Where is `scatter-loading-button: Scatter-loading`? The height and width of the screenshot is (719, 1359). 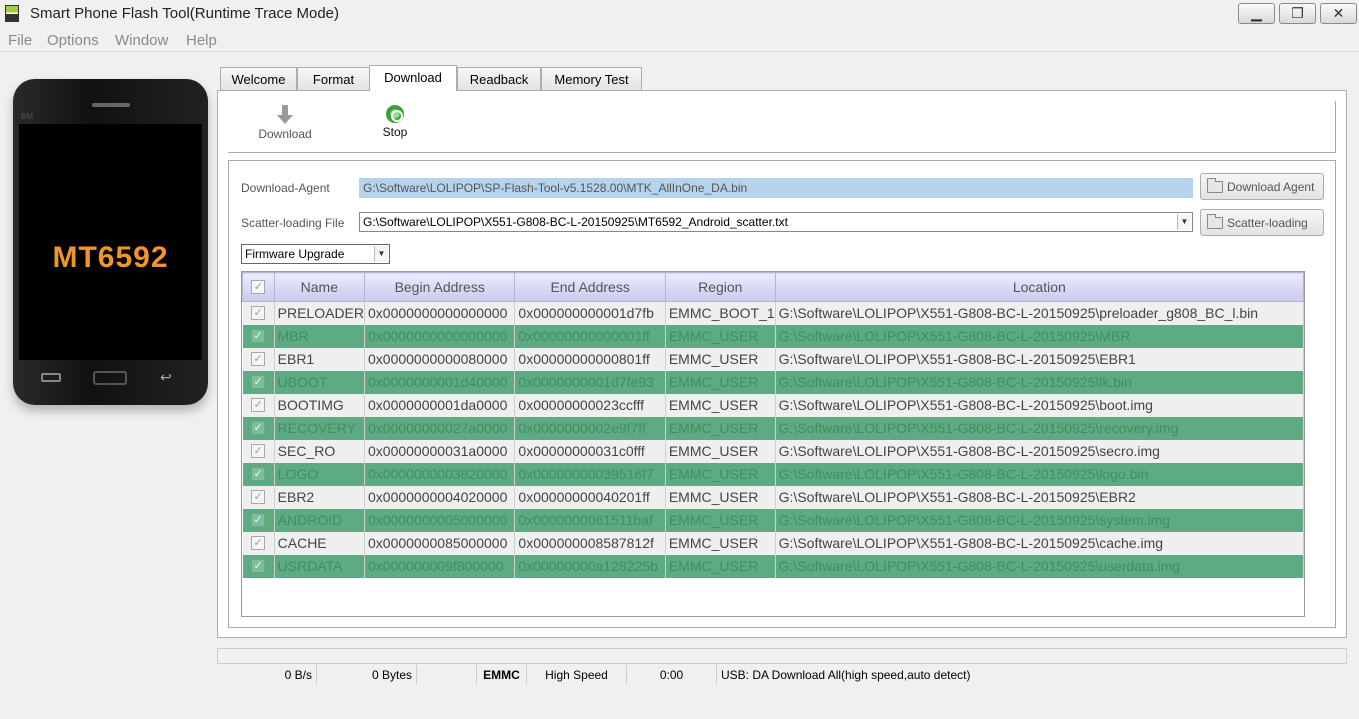 scatter-loading-button: Scatter-loading is located at coordinates (1262, 222).